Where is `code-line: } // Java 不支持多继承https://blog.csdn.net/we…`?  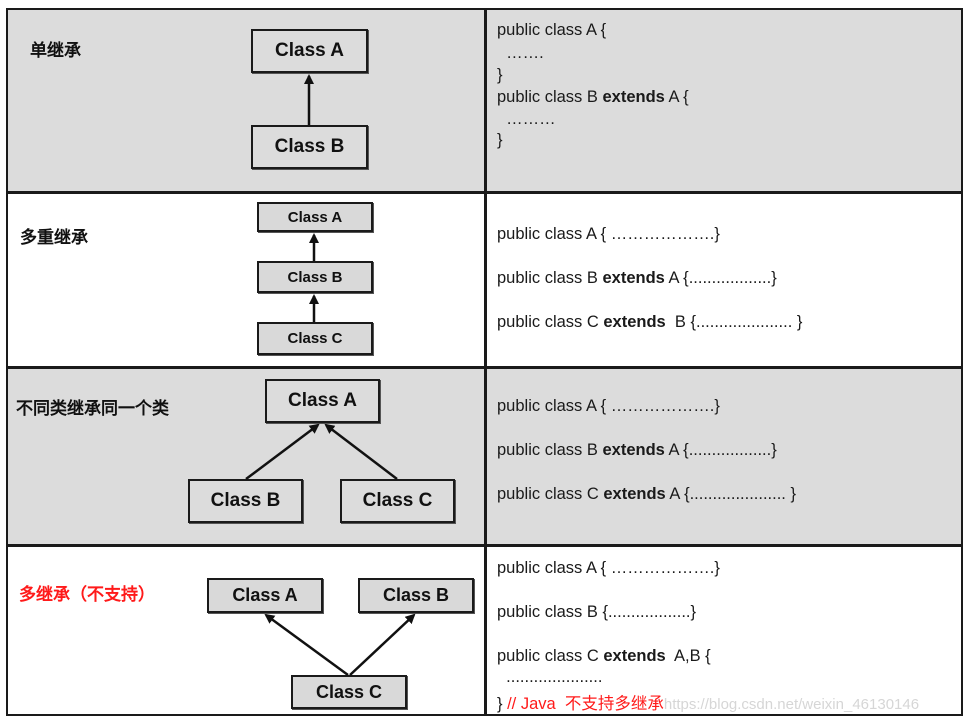
code-line: } // Java 不支持多继承https://blog.csdn.net/we… is located at coordinates (708, 704).